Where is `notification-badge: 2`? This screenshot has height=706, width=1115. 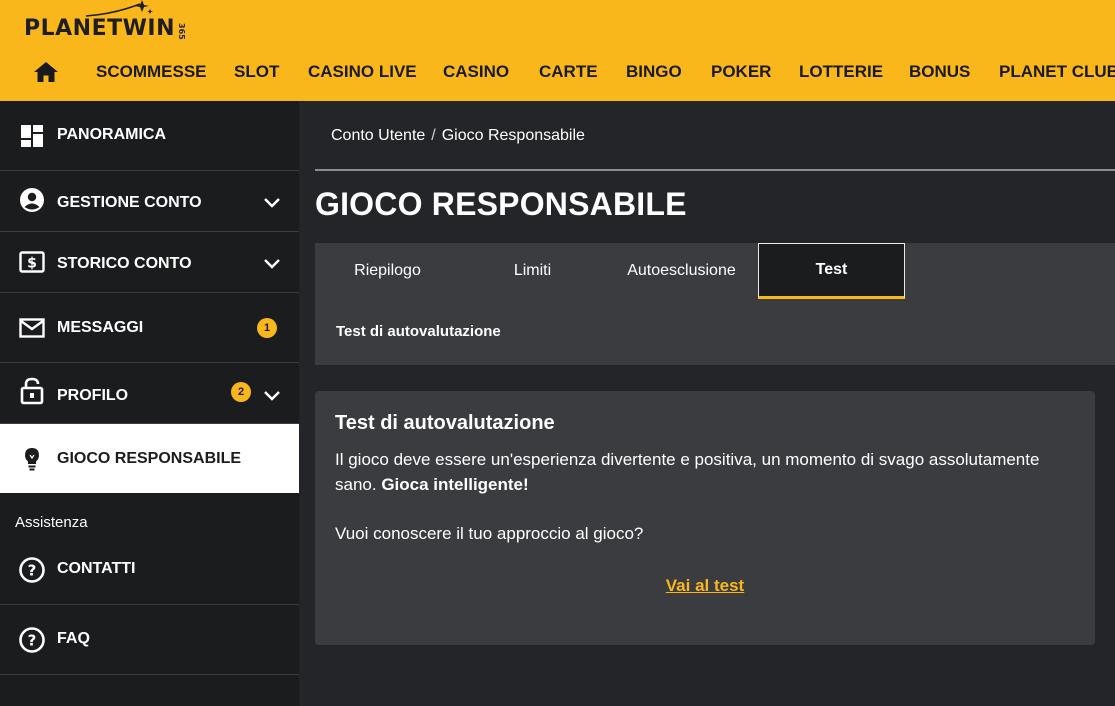 notification-badge: 2 is located at coordinates (241, 392).